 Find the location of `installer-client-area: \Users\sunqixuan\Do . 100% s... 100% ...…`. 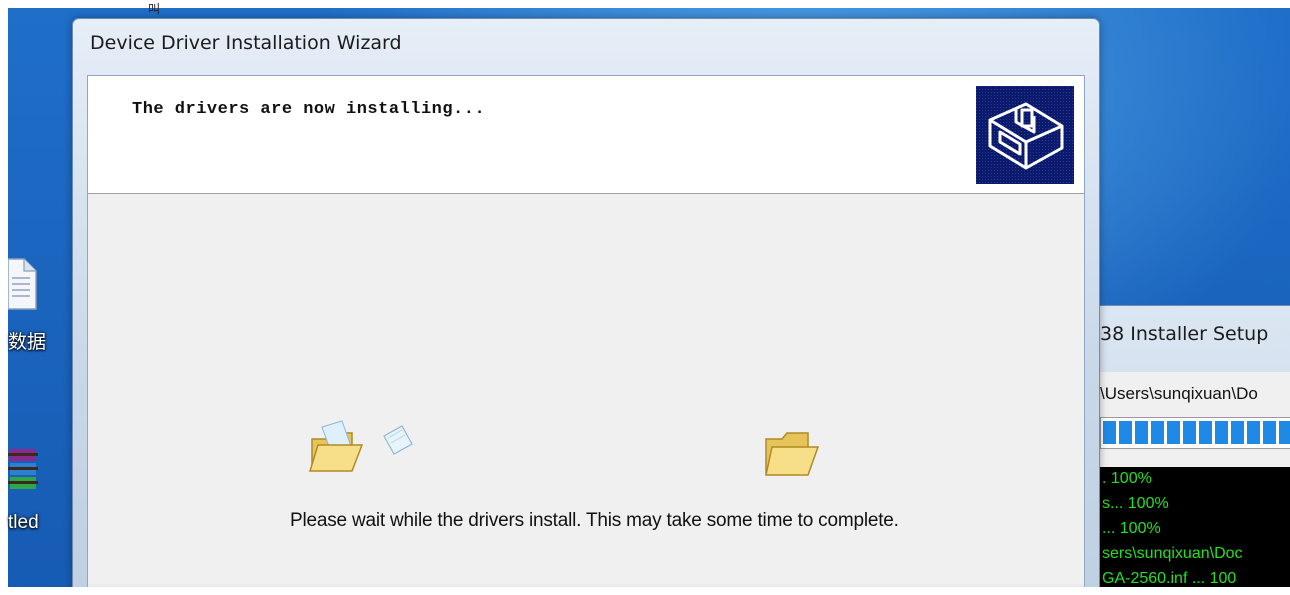

installer-client-area: \Users\sunqixuan\Do . 100% s... 100% ...… is located at coordinates (1194, 483).